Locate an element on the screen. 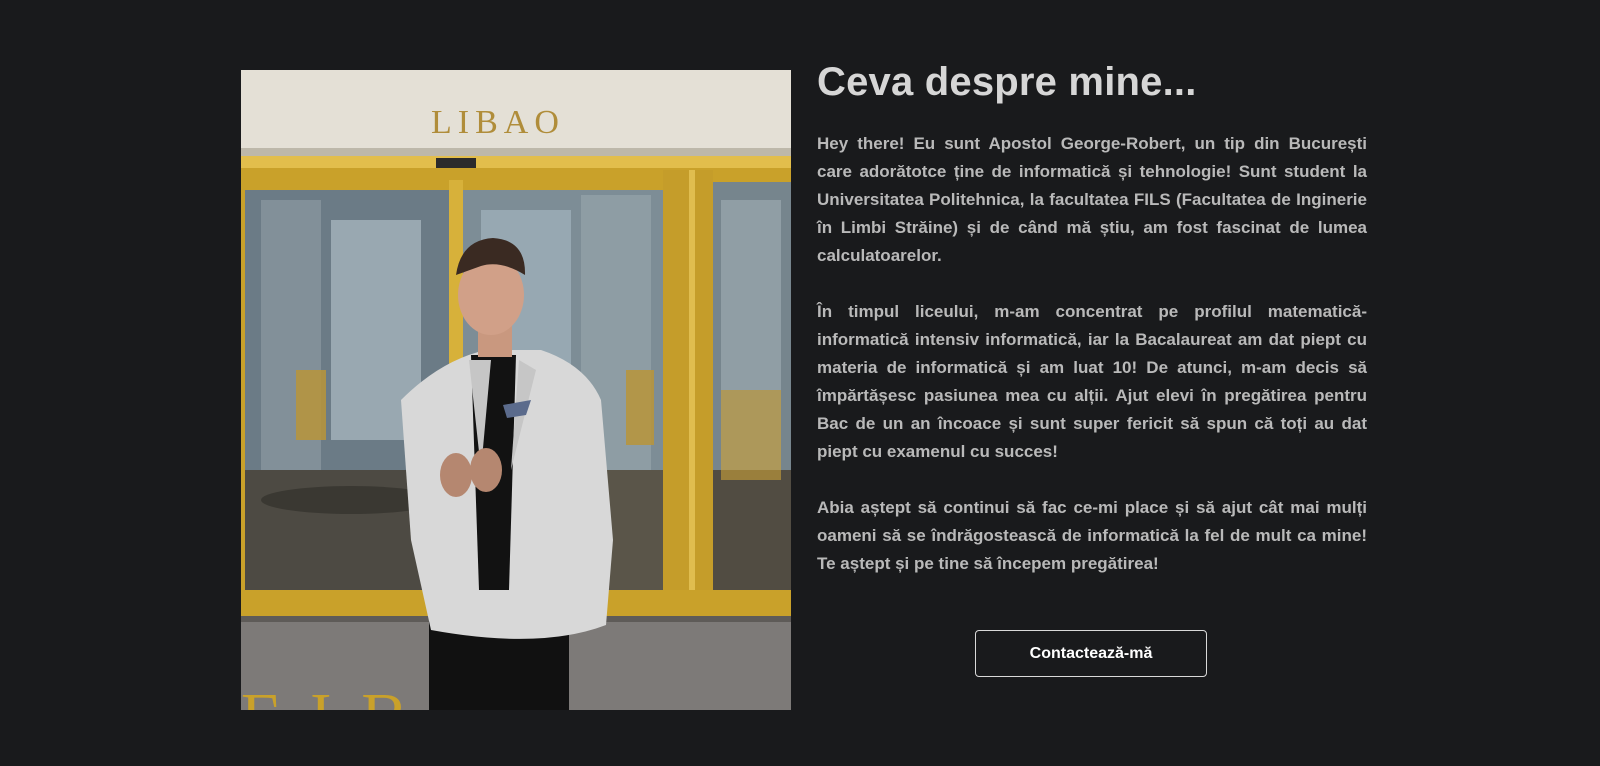 This screenshot has height=766, width=1600. contact-button: Contactează-mă is located at coordinates (1091, 653).